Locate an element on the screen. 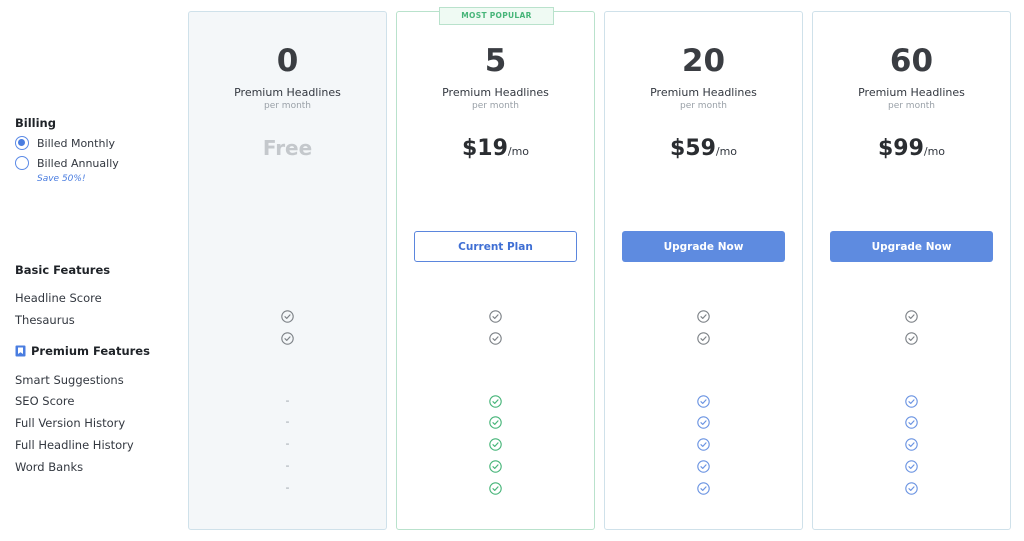 Image resolution: width=1024 pixels, height=541 pixels. plan-price-amount: $19 is located at coordinates (484, 148).